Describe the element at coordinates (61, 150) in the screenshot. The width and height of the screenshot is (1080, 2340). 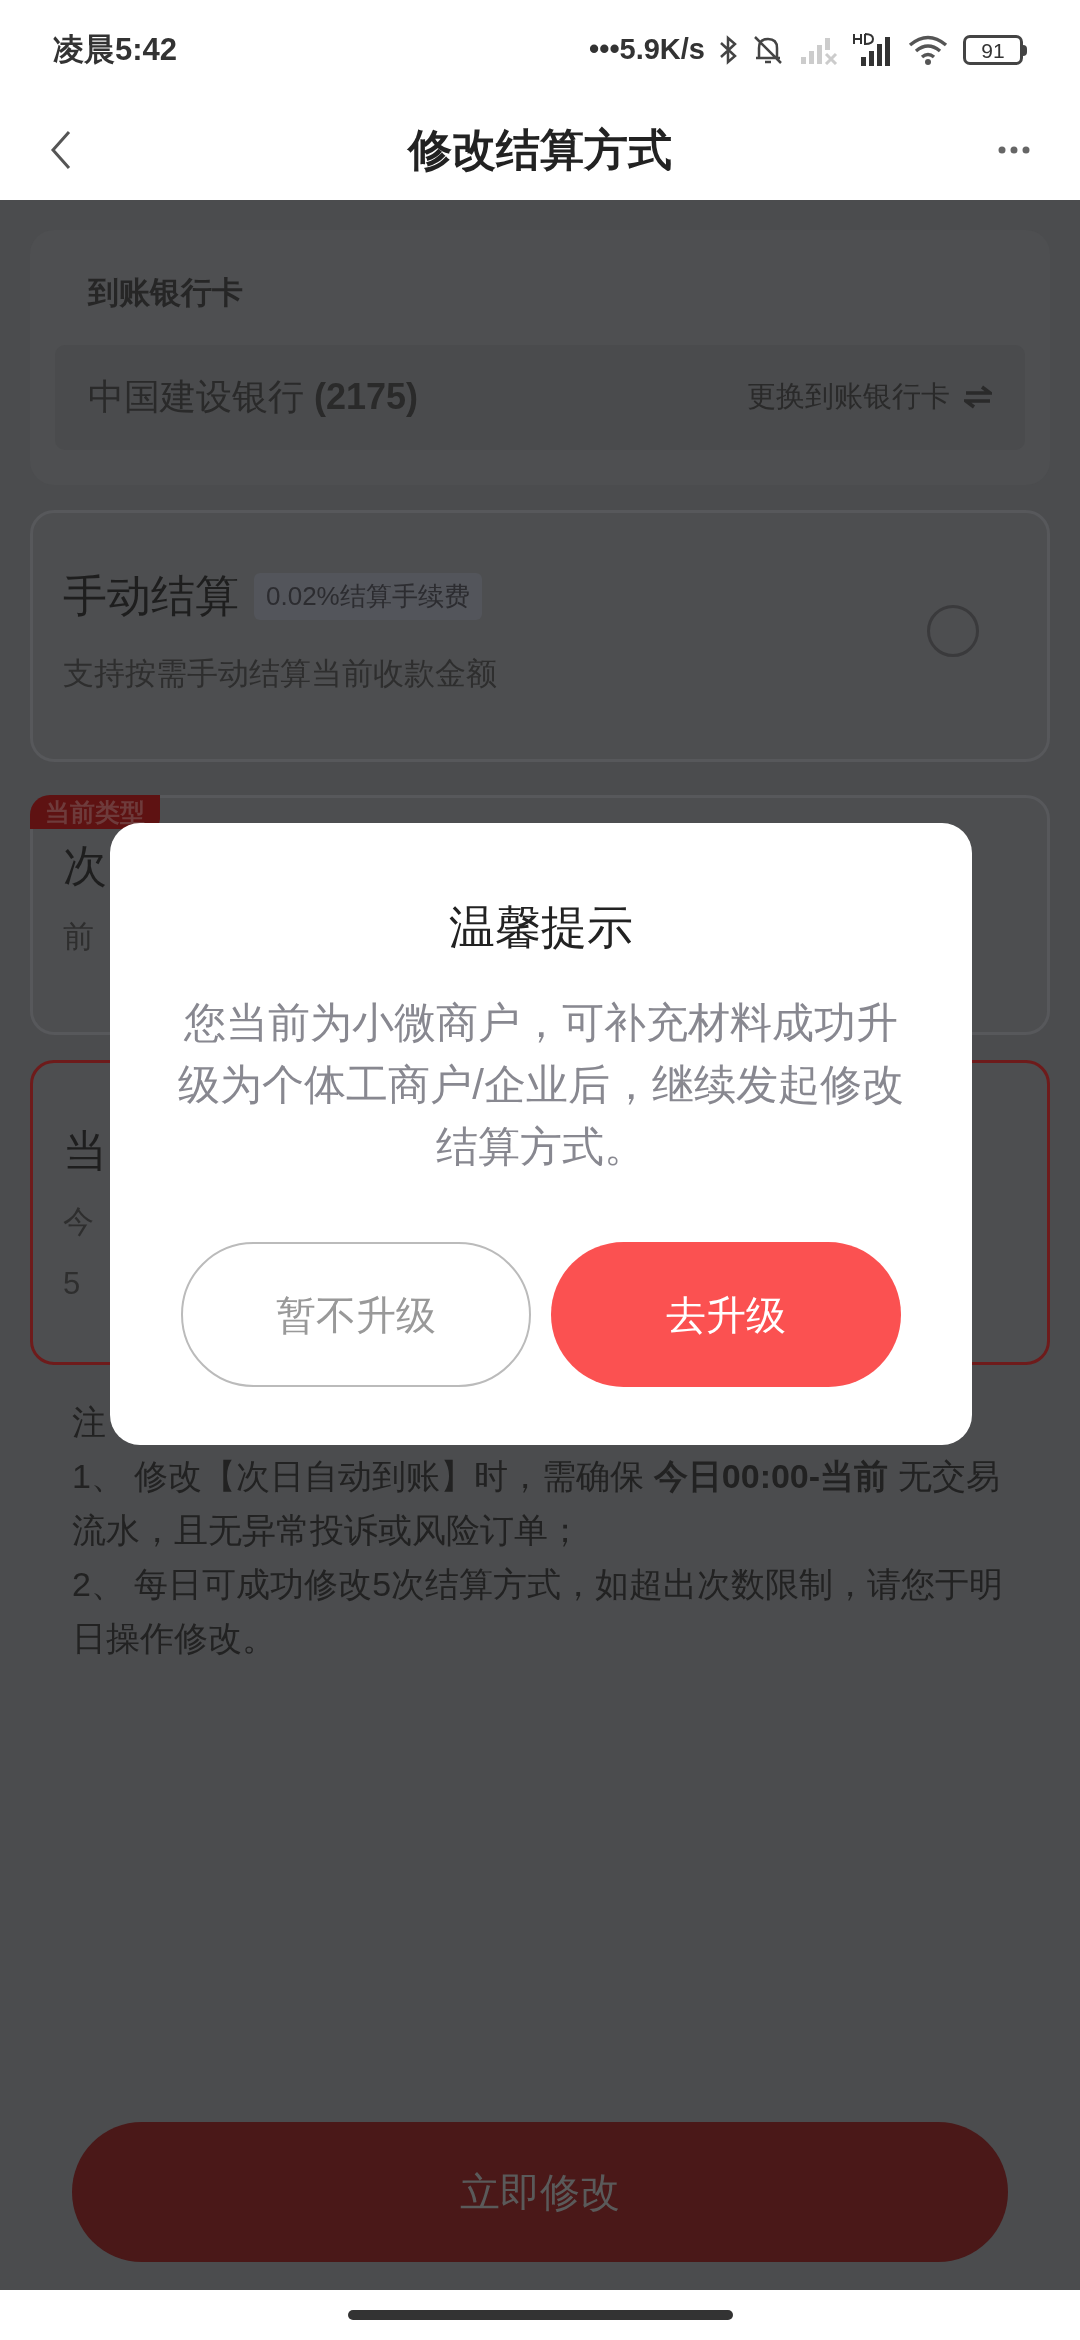
I see `back-icon` at that location.